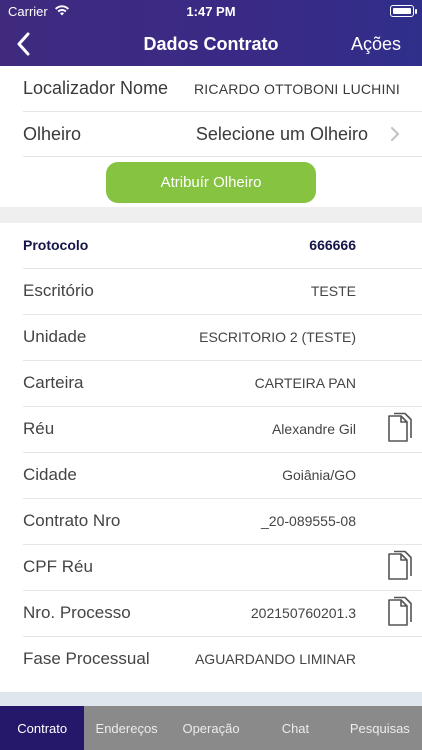 This screenshot has height=750, width=422. What do you see at coordinates (58, 290) in the screenshot?
I see `detail-label: Escritório` at bounding box center [58, 290].